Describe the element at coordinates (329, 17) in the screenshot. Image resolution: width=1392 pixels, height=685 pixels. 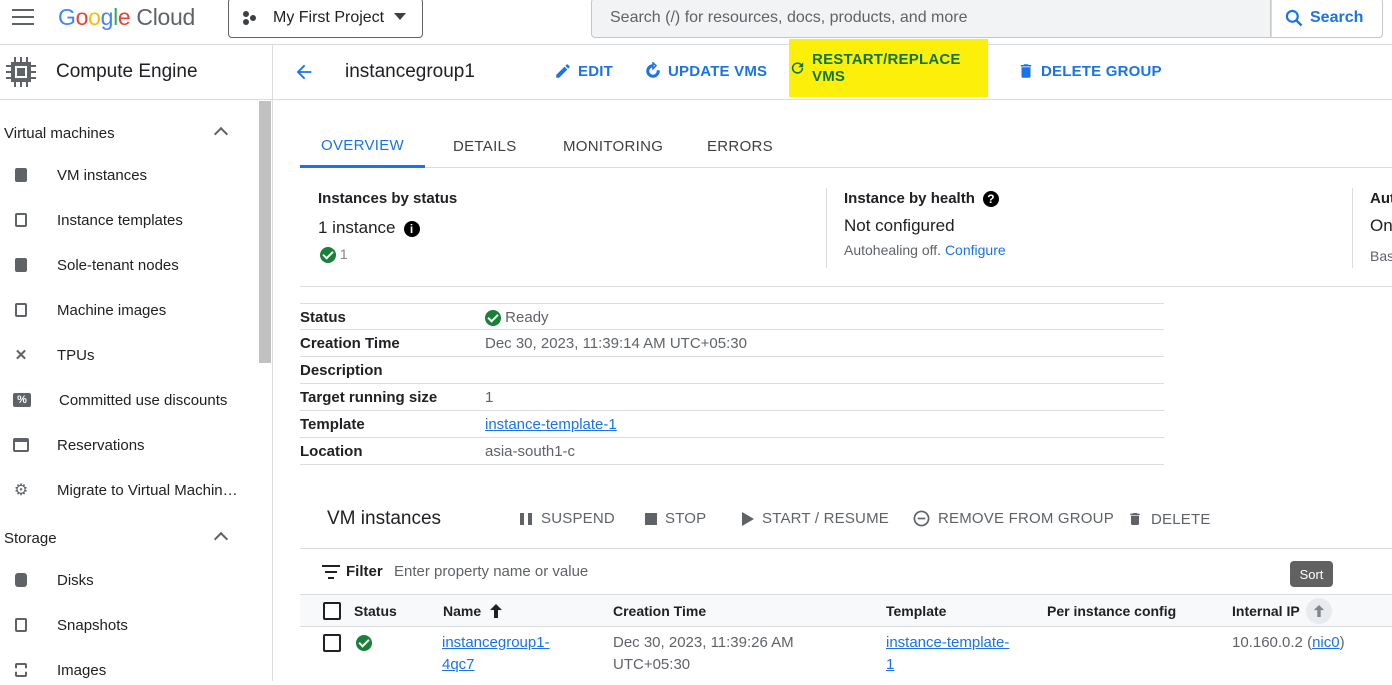
I see `project-name: My First Project` at that location.